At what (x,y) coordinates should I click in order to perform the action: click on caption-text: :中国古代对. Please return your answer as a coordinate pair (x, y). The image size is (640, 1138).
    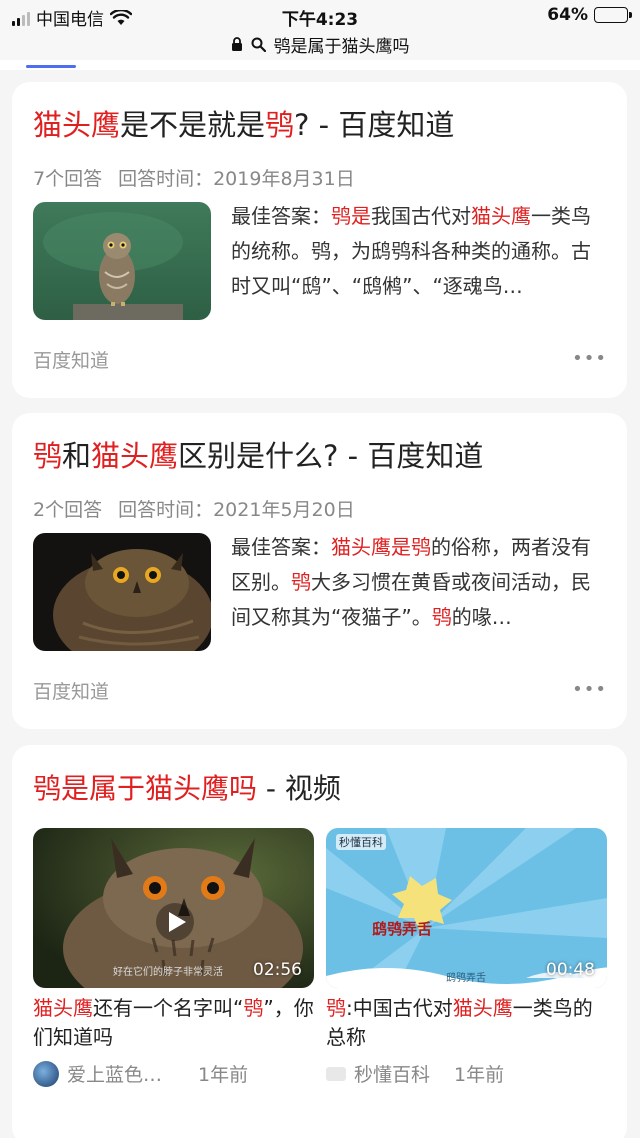
    Looking at the image, I should click on (399, 1008).